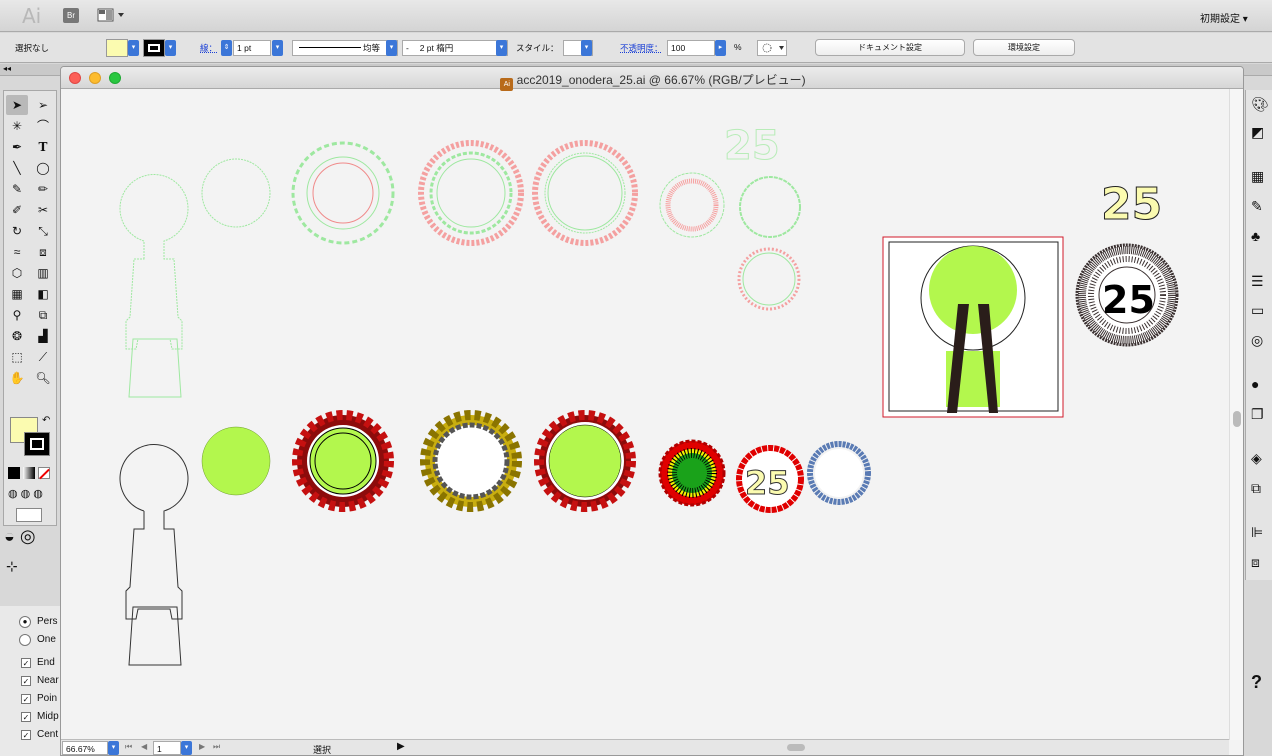 Image resolution: width=1272 pixels, height=756 pixels. I want to click on recolor-artwork-button, so click(772, 48).